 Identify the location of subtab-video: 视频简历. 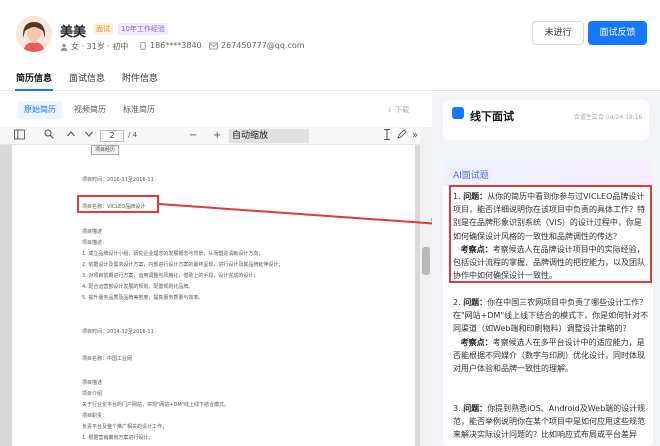
(90, 110).